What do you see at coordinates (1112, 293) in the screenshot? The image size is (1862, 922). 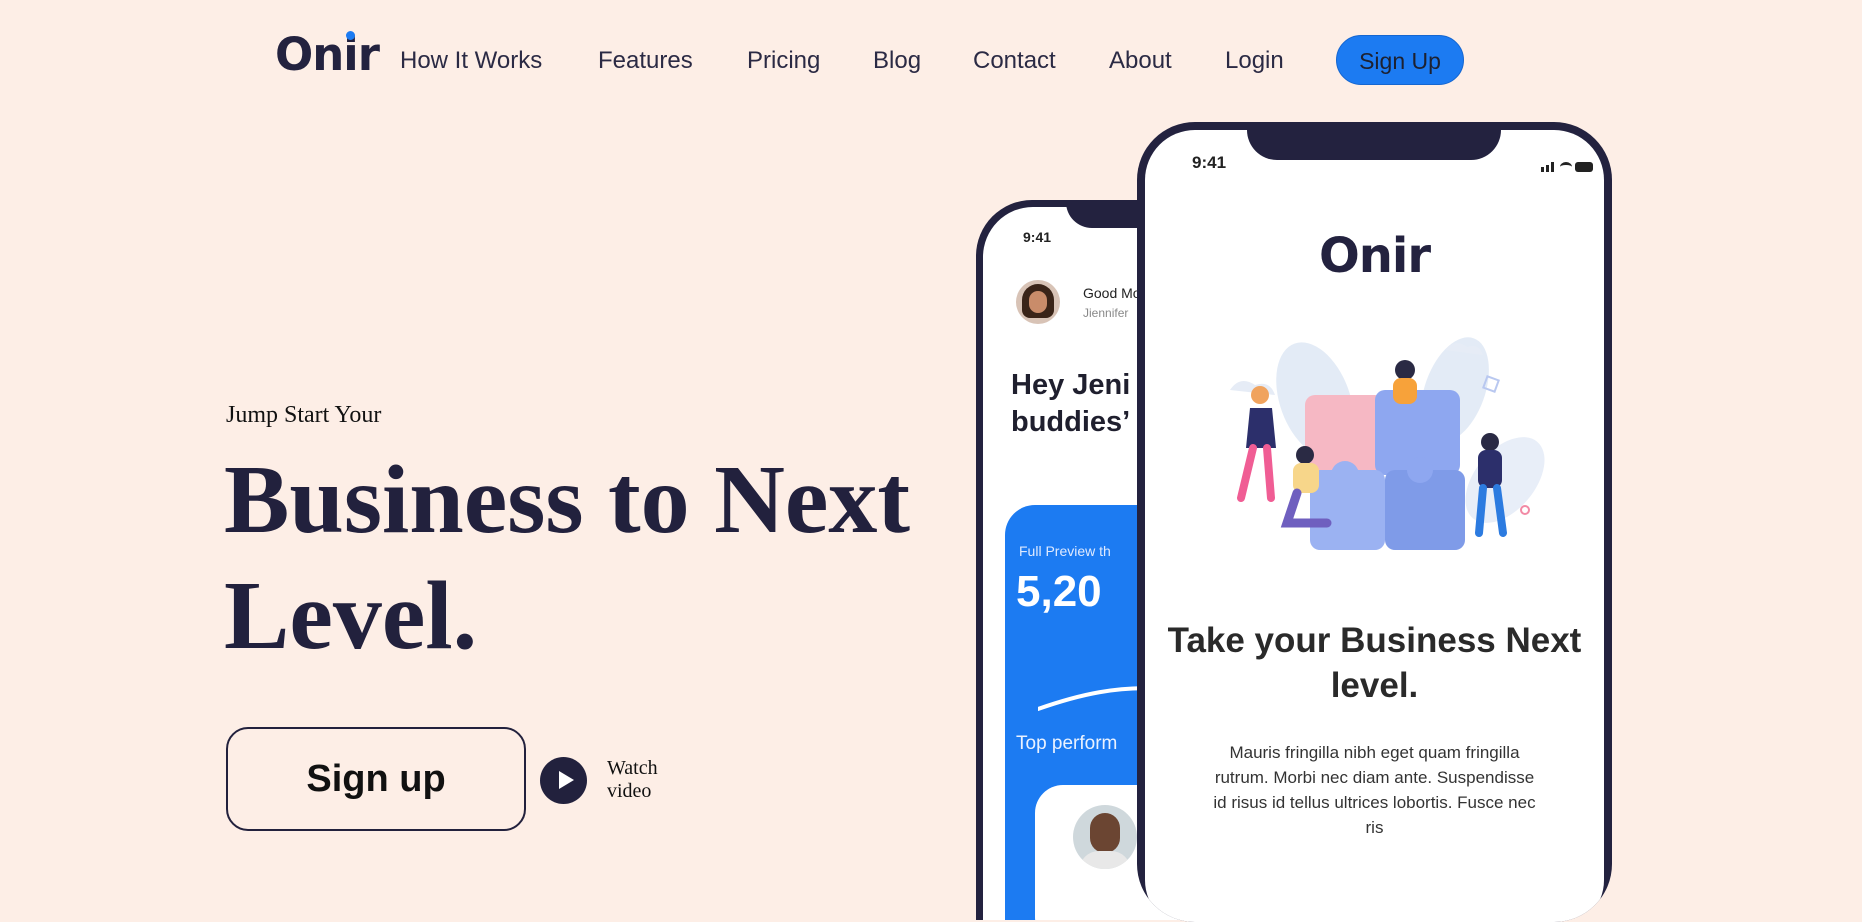 I see `greeting-text: Good Mo` at bounding box center [1112, 293].